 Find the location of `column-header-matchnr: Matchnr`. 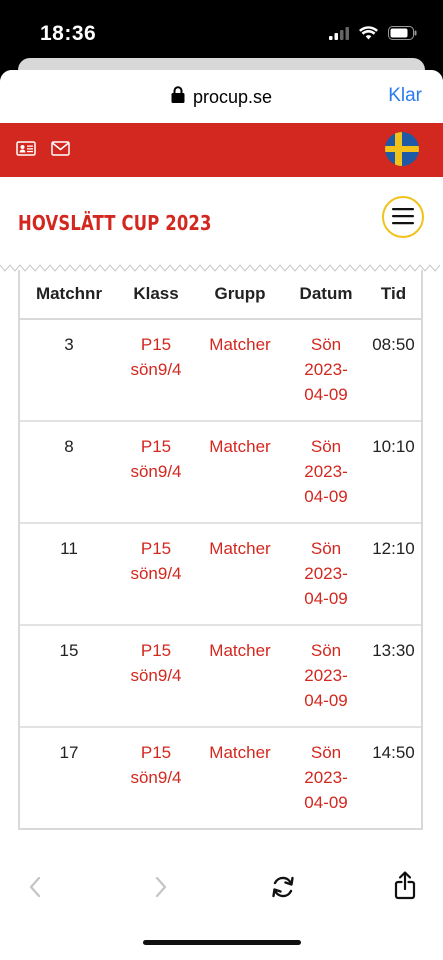

column-header-matchnr: Matchnr is located at coordinates (69, 295).